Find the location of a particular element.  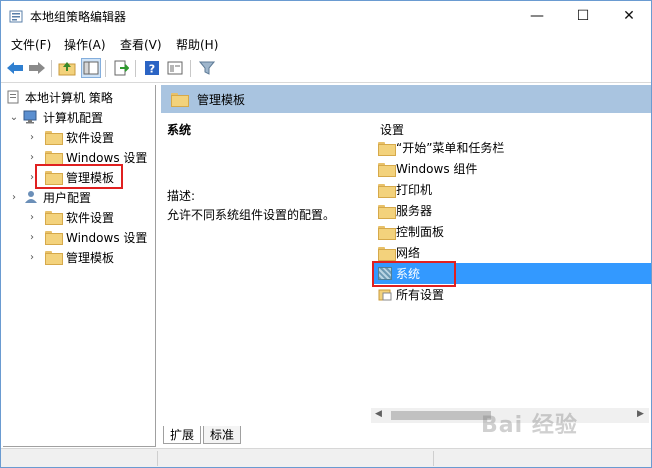

up-folder-icon is located at coordinates (67, 68).